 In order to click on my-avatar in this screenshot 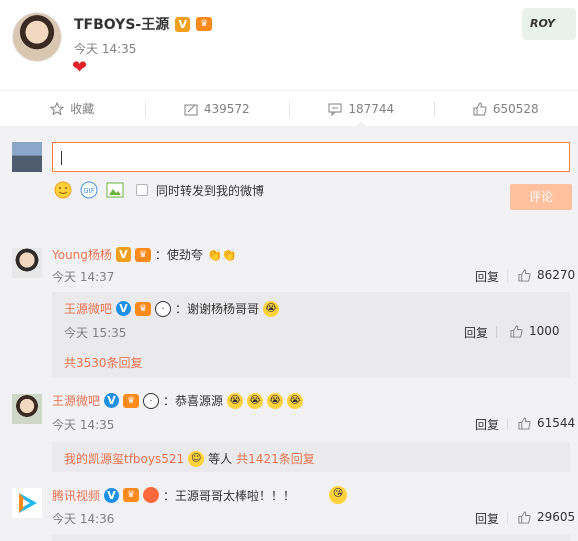, I will do `click(27, 157)`.